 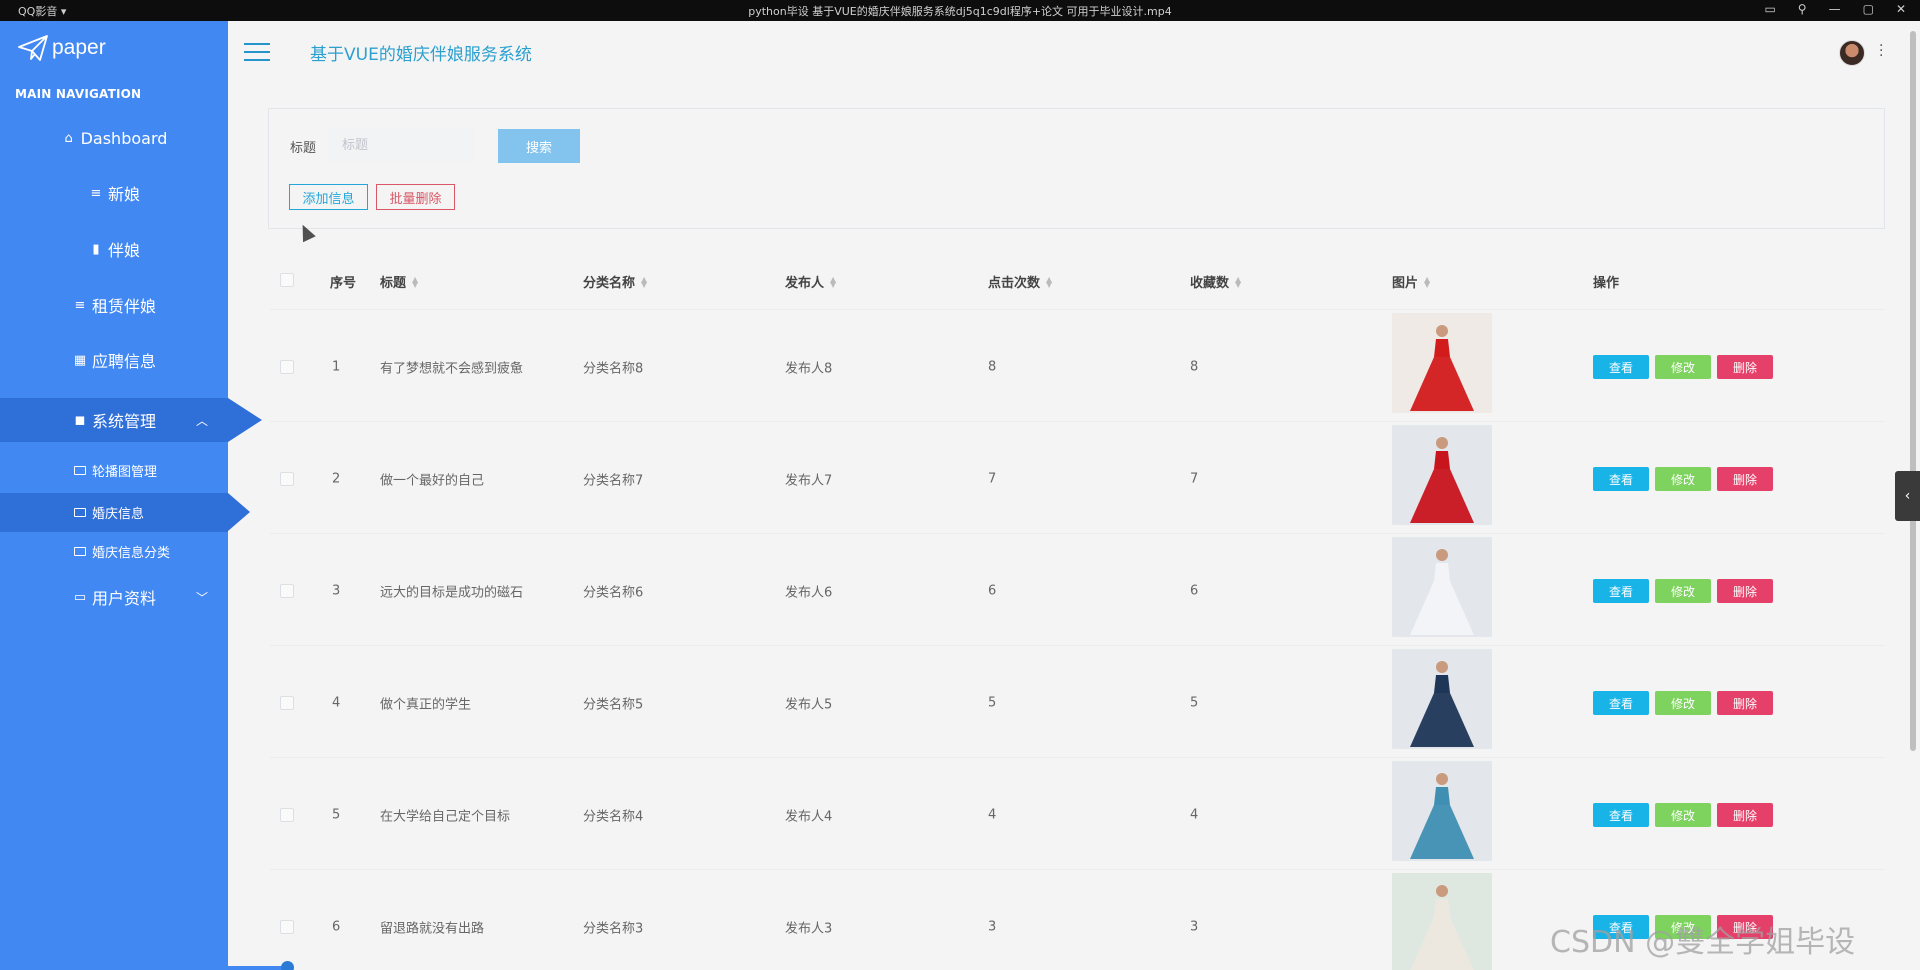 I want to click on cell-clicks: 5, so click(x=992, y=703).